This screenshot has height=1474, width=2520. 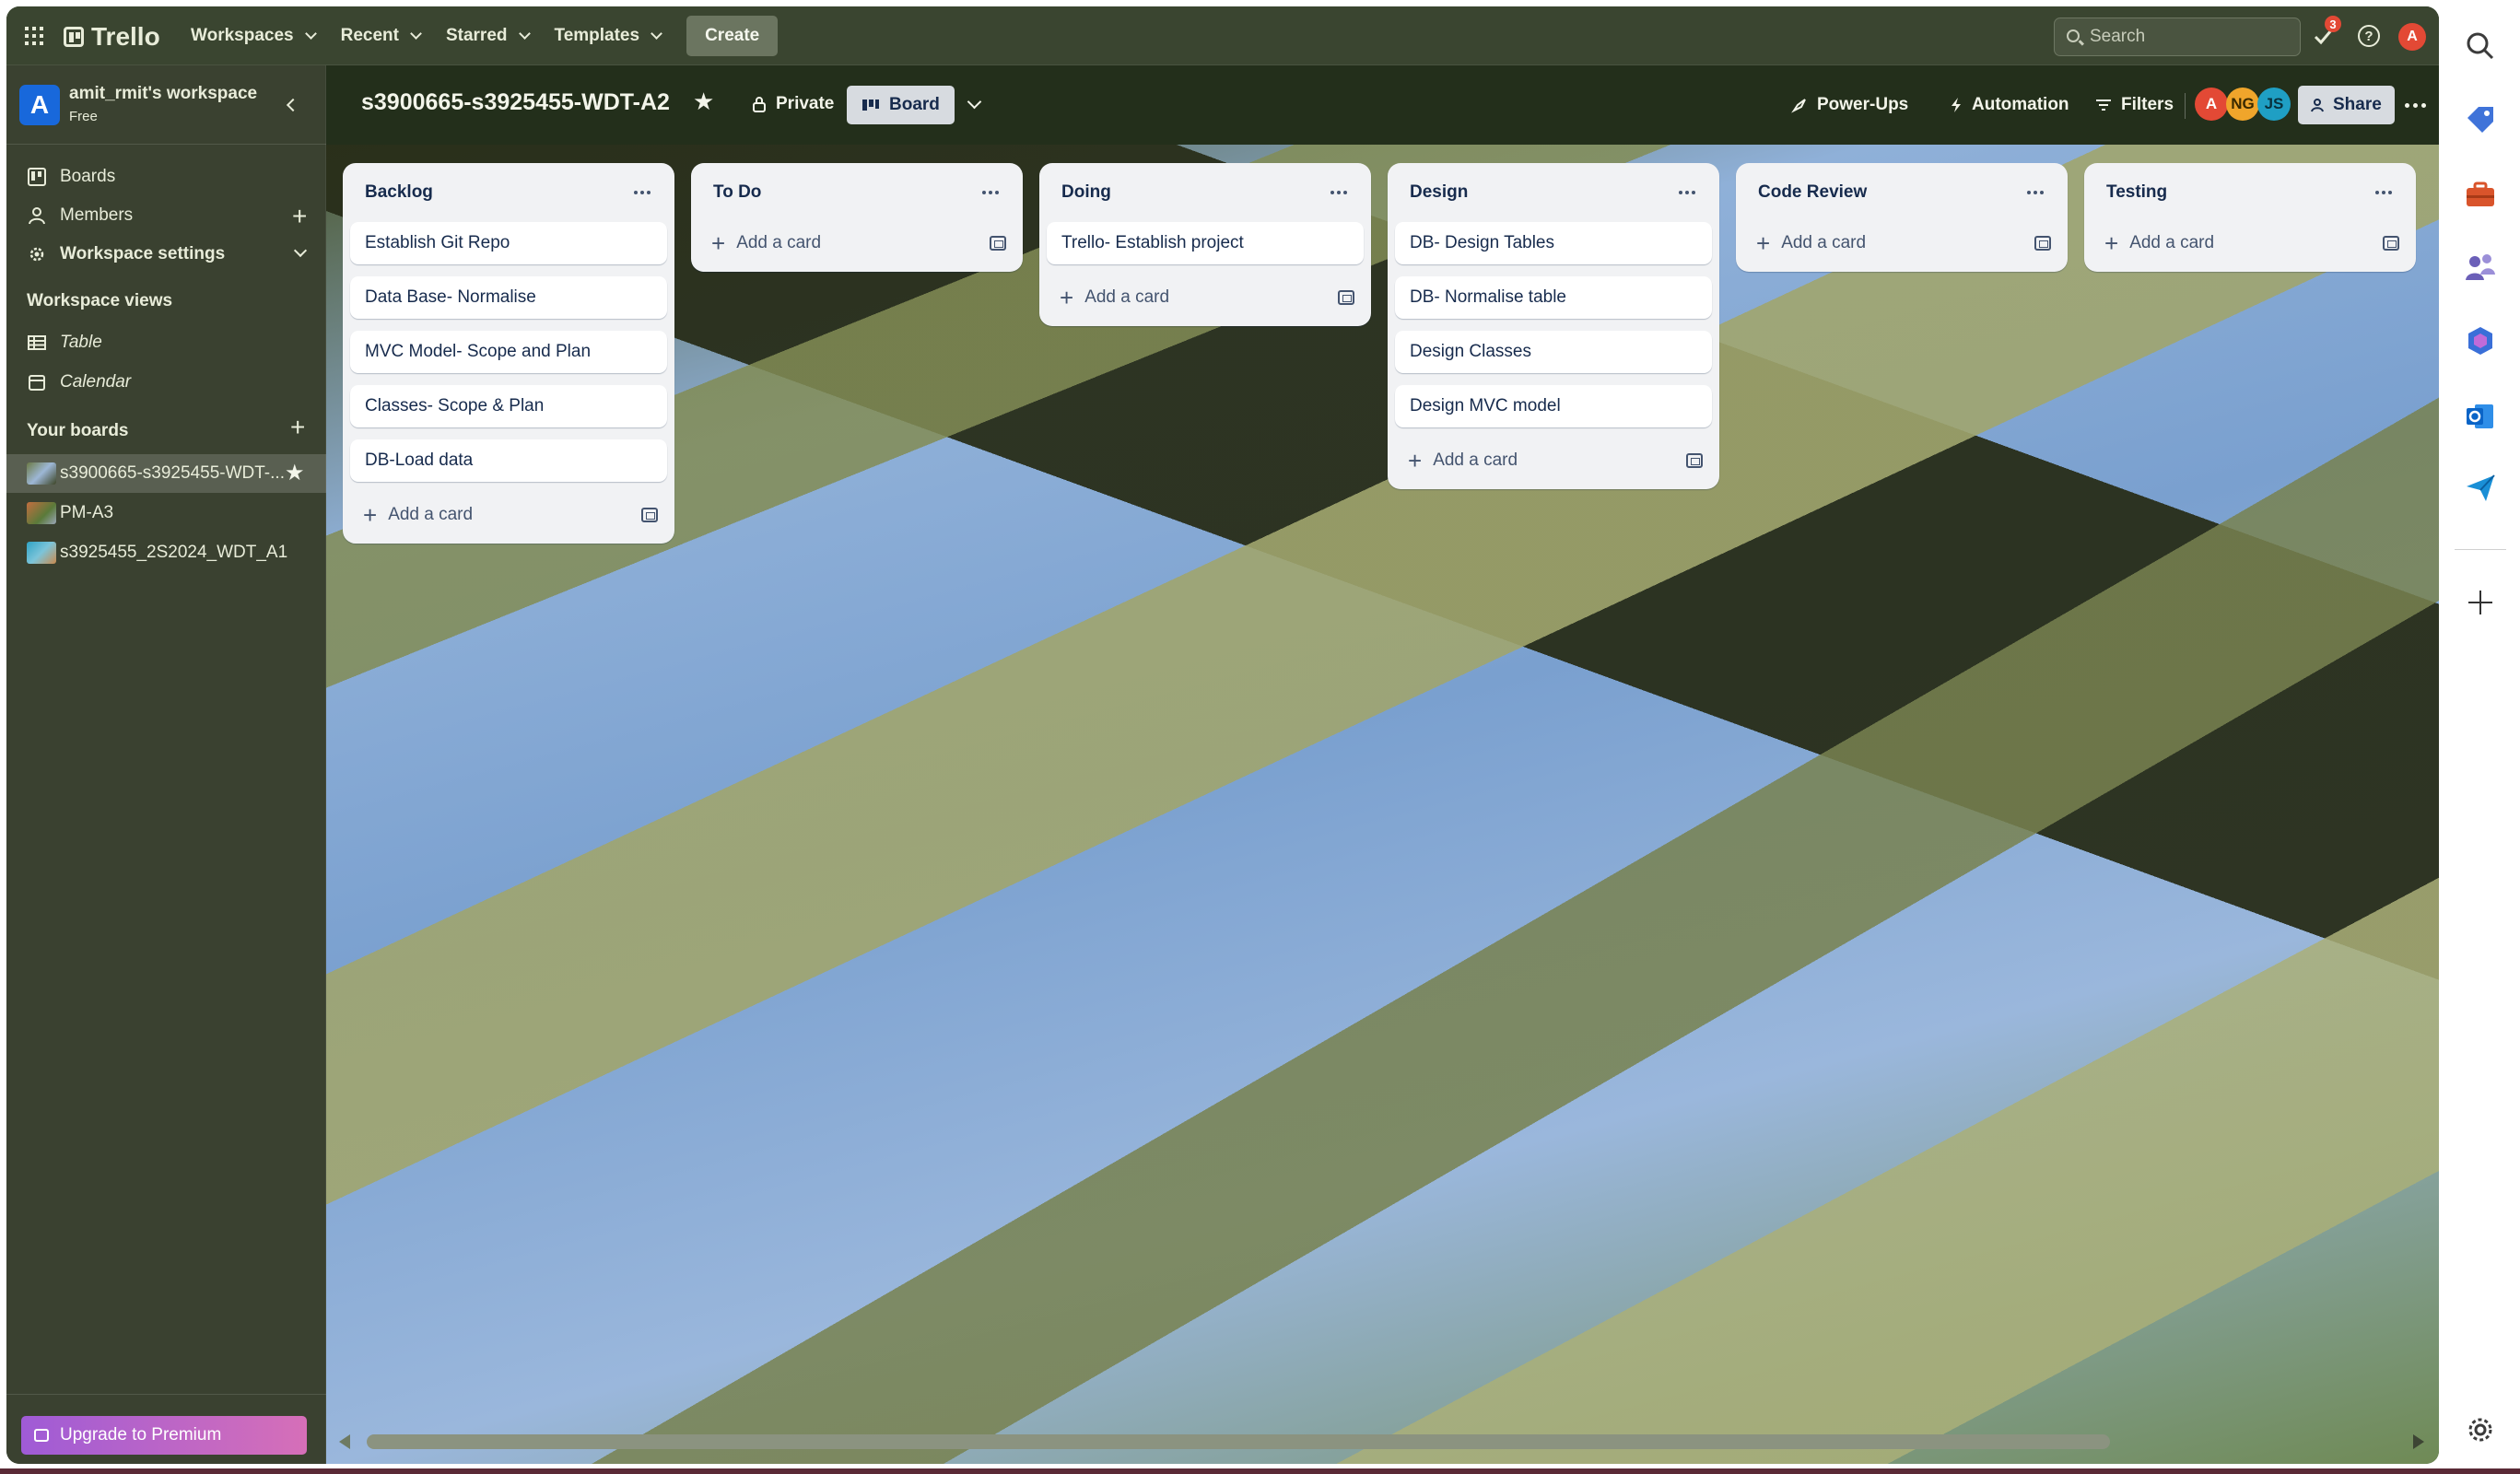 What do you see at coordinates (508, 192) in the screenshot?
I see `list-header: Backlog` at bounding box center [508, 192].